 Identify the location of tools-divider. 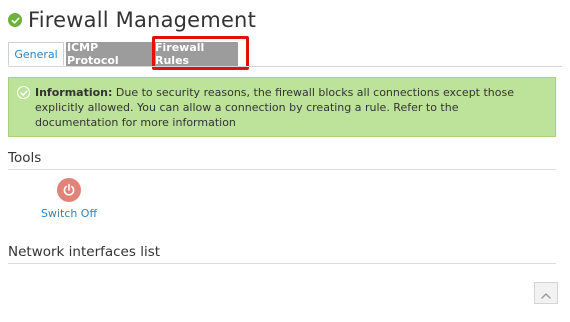
(282, 169).